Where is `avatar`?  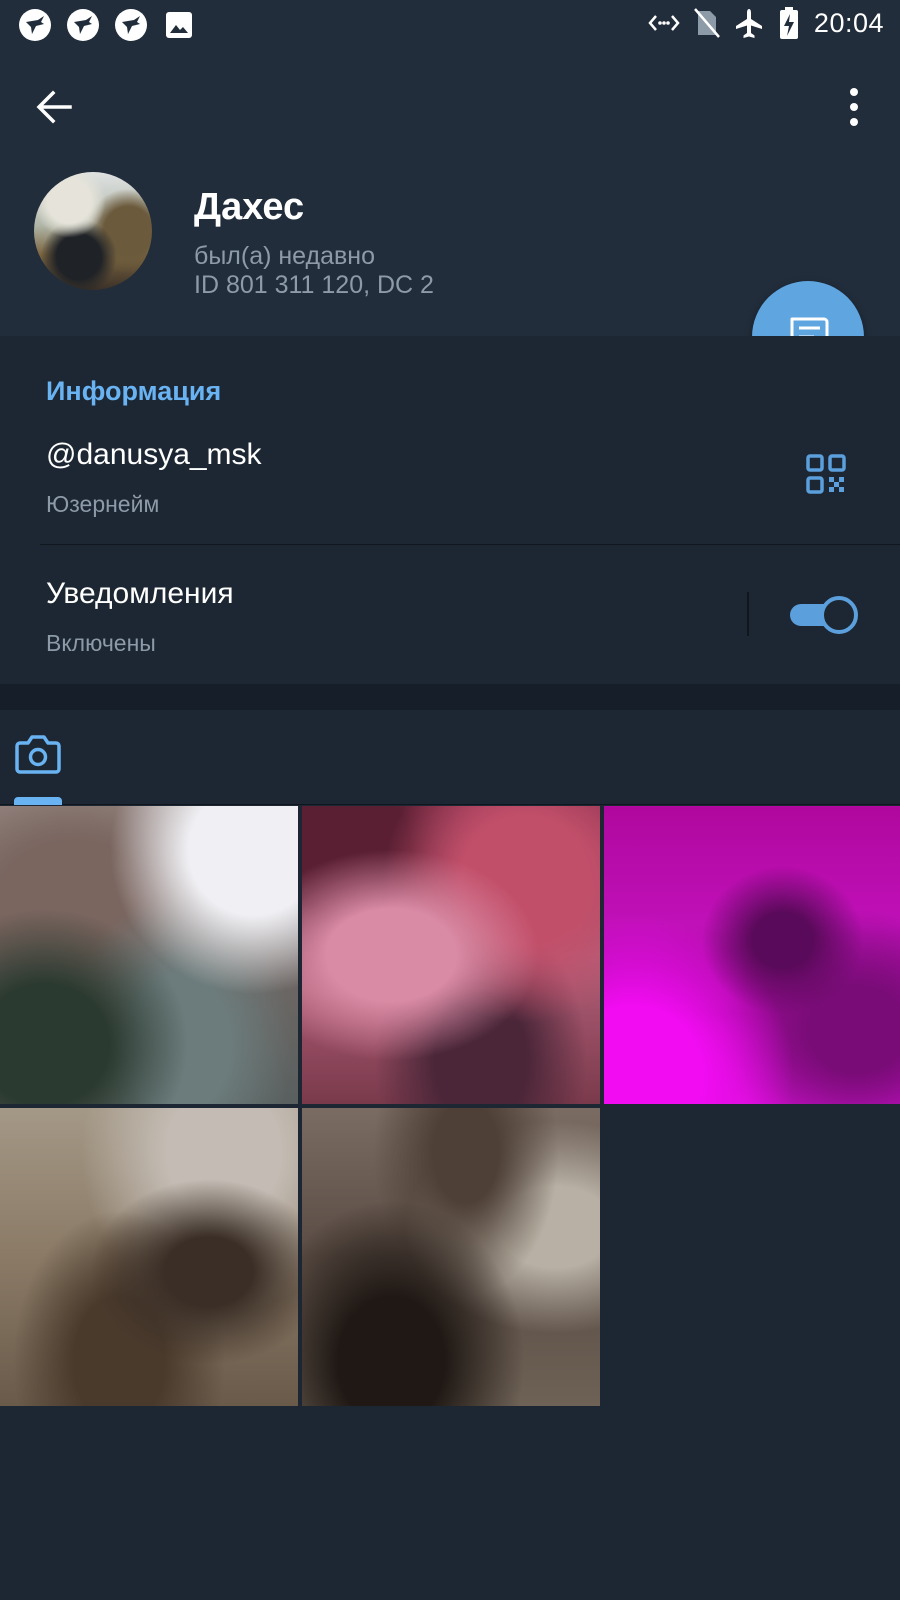
avatar is located at coordinates (93, 231).